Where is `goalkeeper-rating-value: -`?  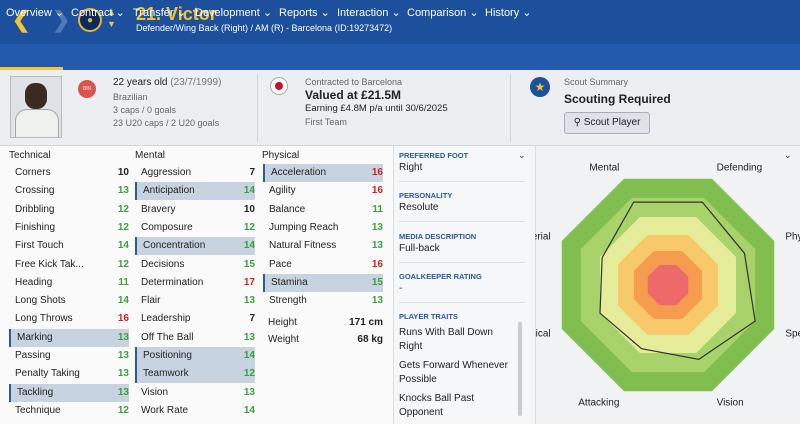
goalkeeper-rating-value: - is located at coordinates (401, 288).